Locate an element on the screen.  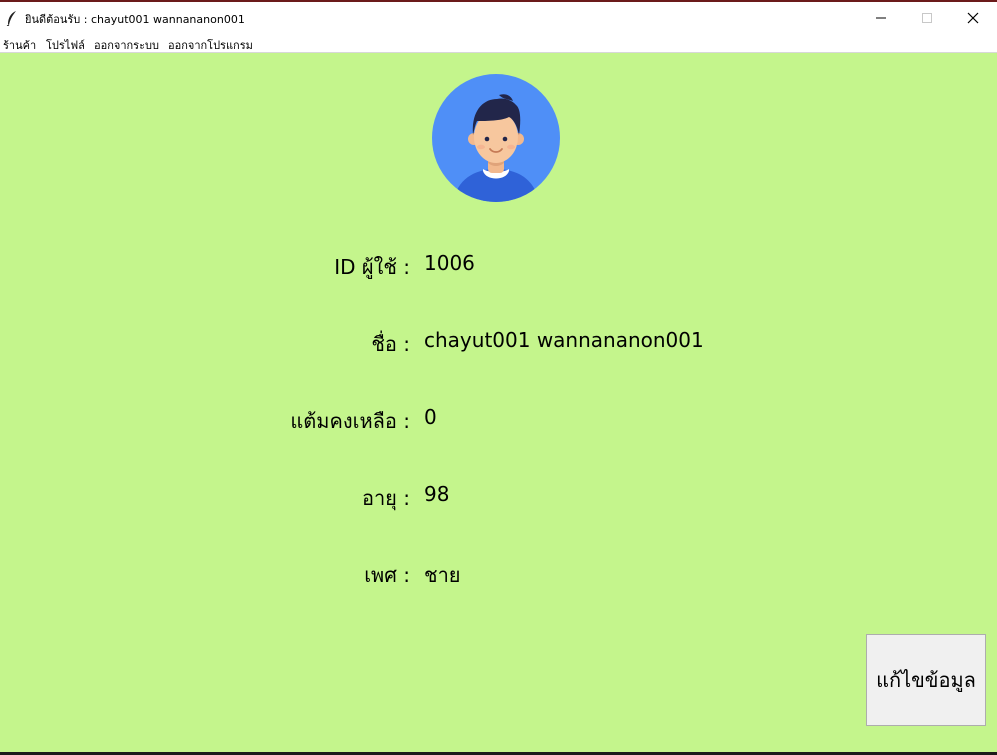
user-avatar-icon is located at coordinates (496, 138).